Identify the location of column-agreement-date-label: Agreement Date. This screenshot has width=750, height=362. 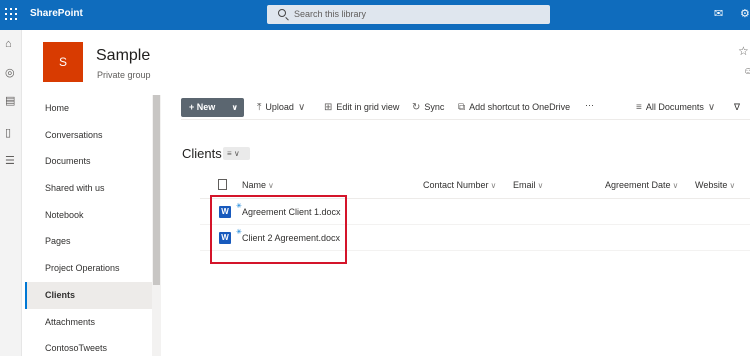
(638, 185).